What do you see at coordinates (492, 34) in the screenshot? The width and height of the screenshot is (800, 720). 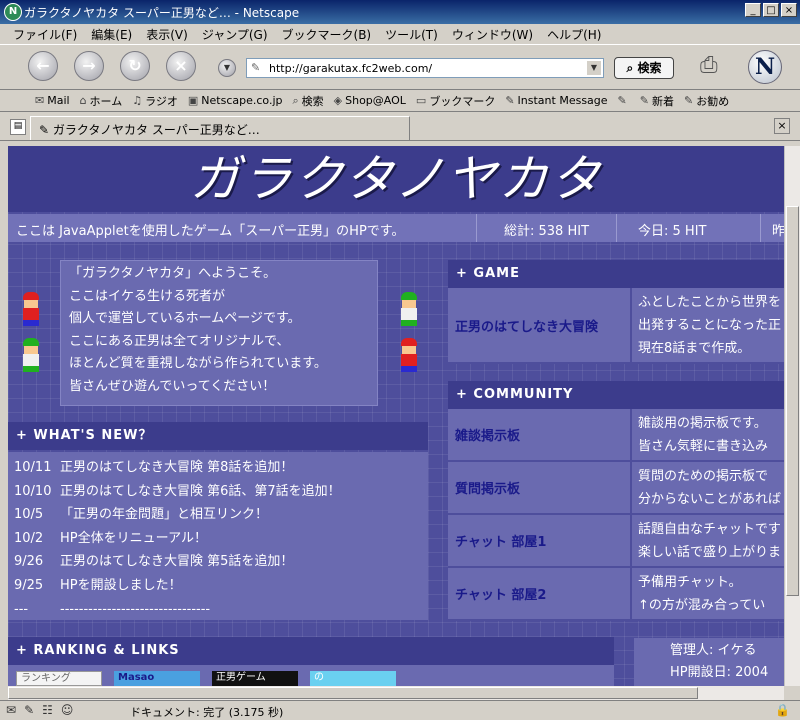 I see `menu-window: ウィンドウ(W)` at bounding box center [492, 34].